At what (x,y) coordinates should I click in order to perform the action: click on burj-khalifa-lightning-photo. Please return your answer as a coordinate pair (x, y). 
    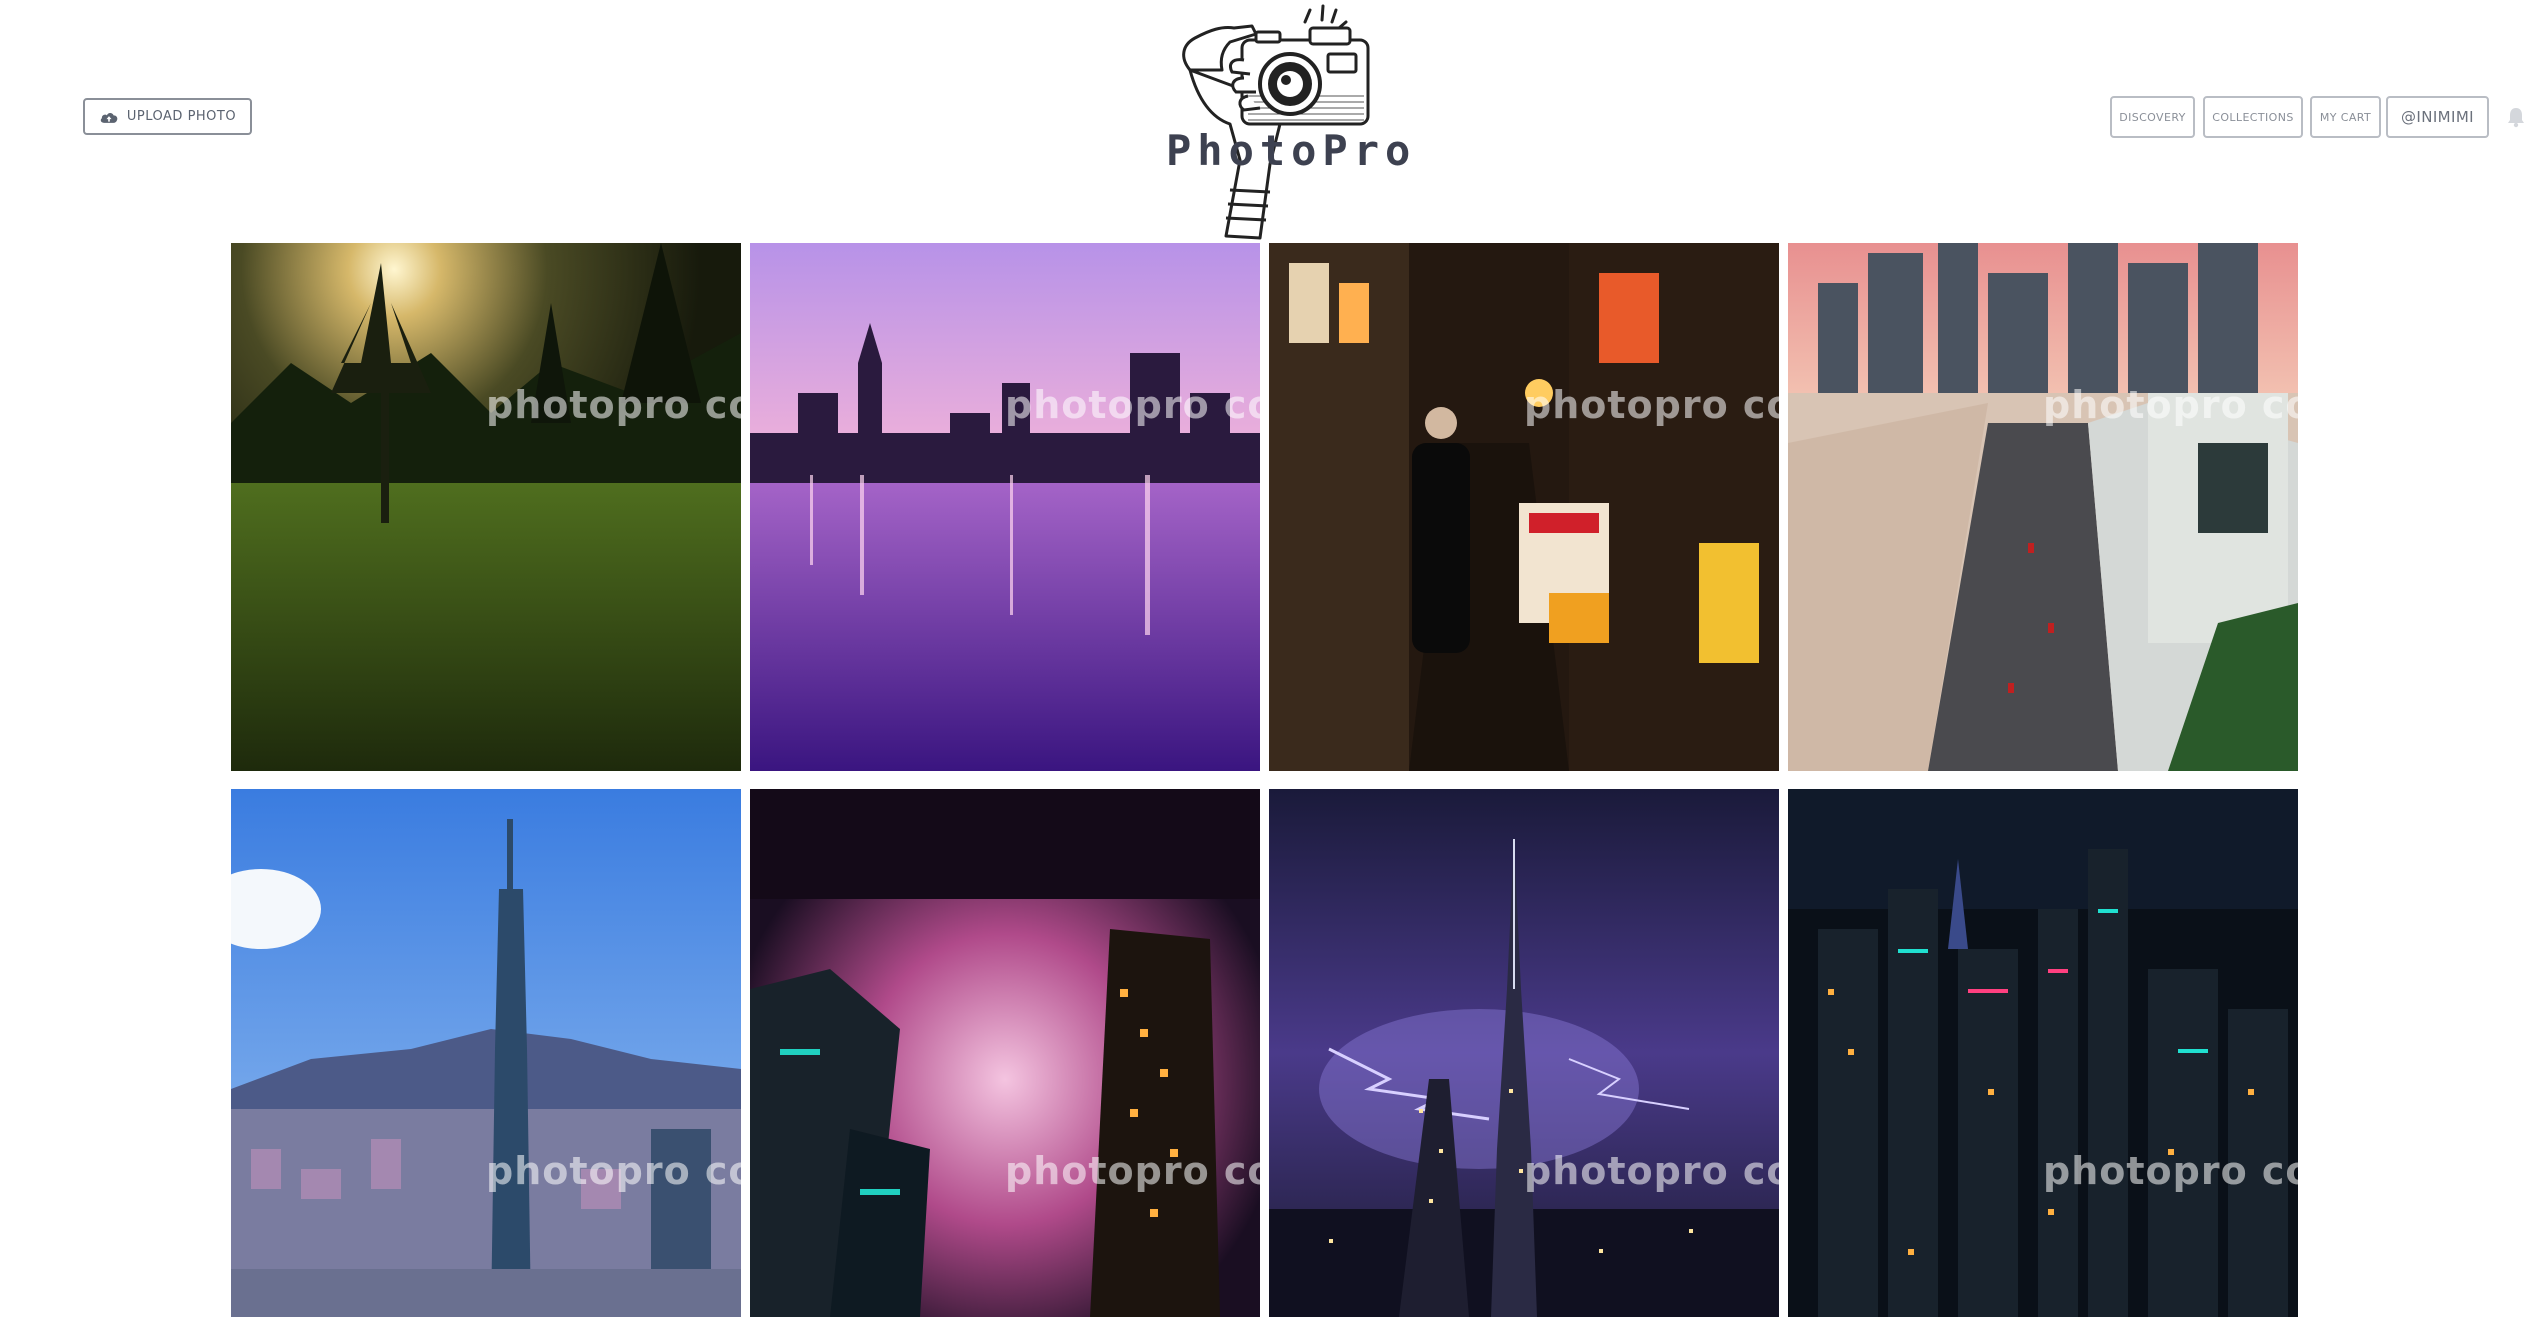
    Looking at the image, I should click on (1524, 1053).